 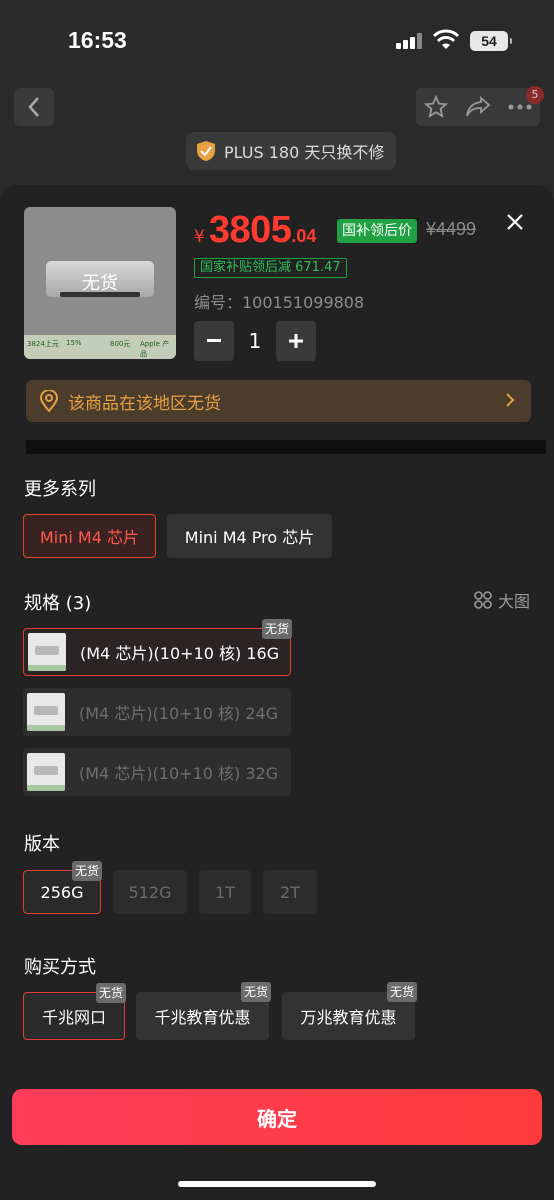 I want to click on series-option-label: Mini M4 芯片, so click(x=89, y=537).